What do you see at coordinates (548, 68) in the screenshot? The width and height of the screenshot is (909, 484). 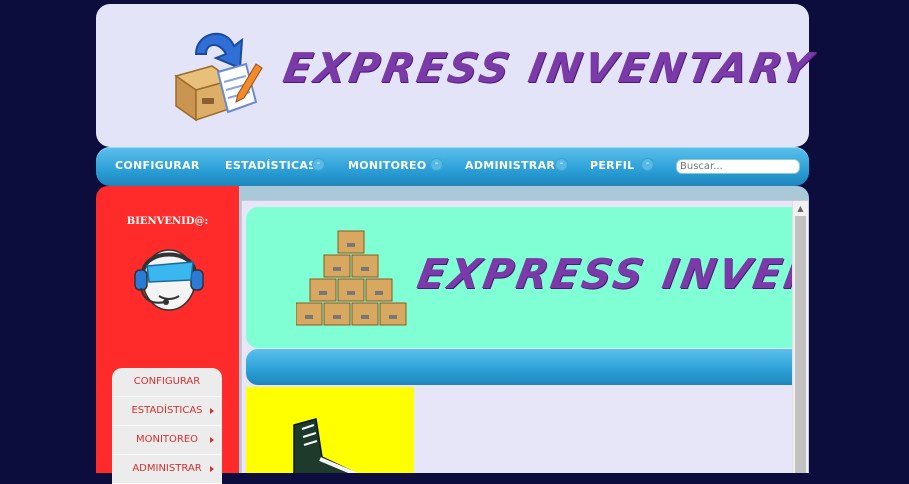 I see `brand-title: EXPRESS INVENTARY` at bounding box center [548, 68].